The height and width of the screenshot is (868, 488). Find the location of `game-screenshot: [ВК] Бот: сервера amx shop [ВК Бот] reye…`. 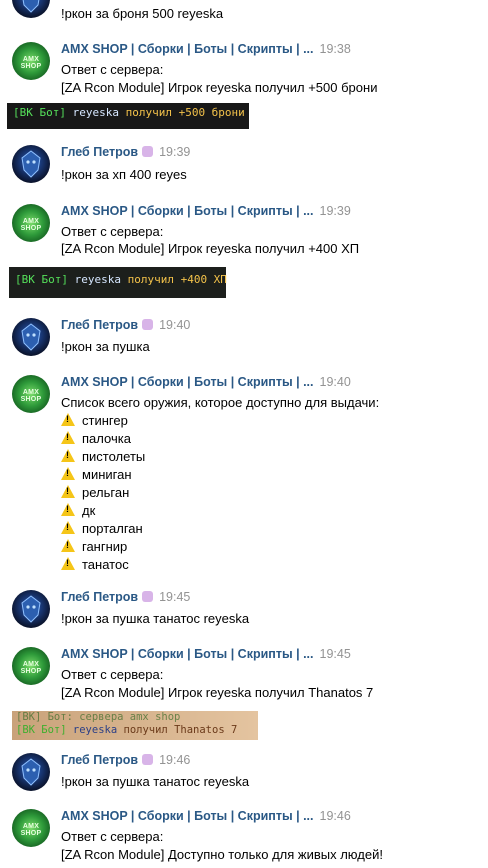

game-screenshot: [ВК] Бот: сервера amx shop [ВК Бот] reye… is located at coordinates (135, 725).